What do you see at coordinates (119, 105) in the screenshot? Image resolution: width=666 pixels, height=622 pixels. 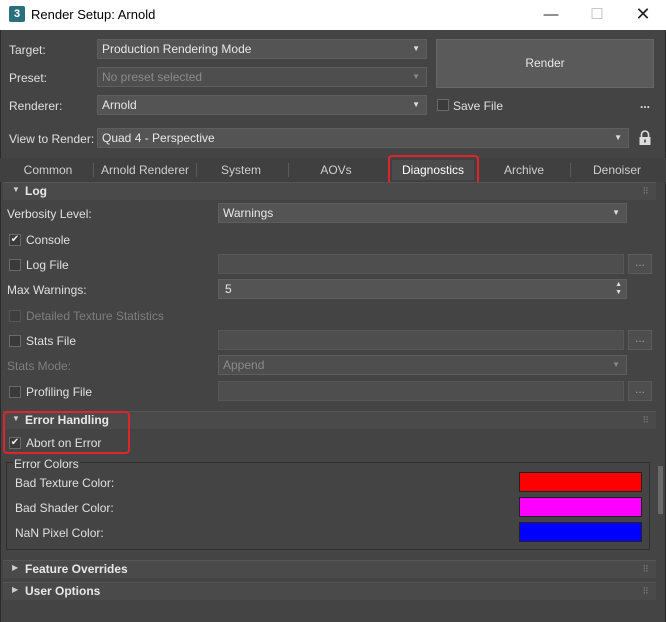 I see `renderer-value: Arnold` at bounding box center [119, 105].